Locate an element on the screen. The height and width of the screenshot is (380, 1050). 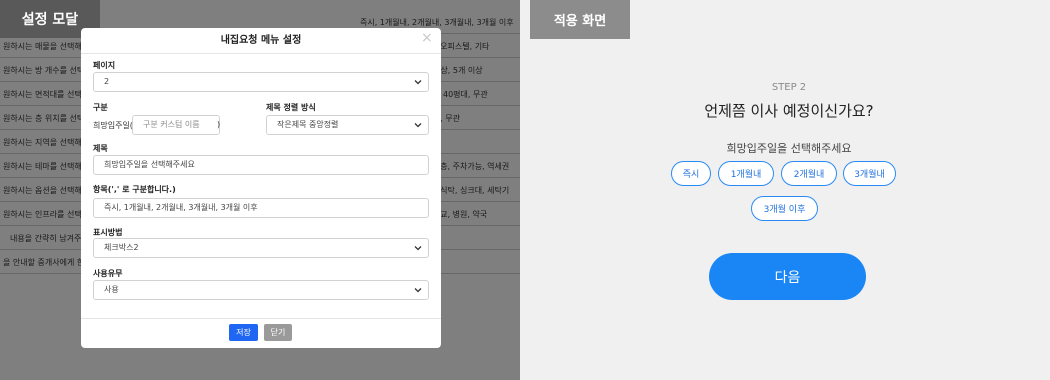
heading-input: 희망입주일을 선택해주세요 is located at coordinates (261, 165).